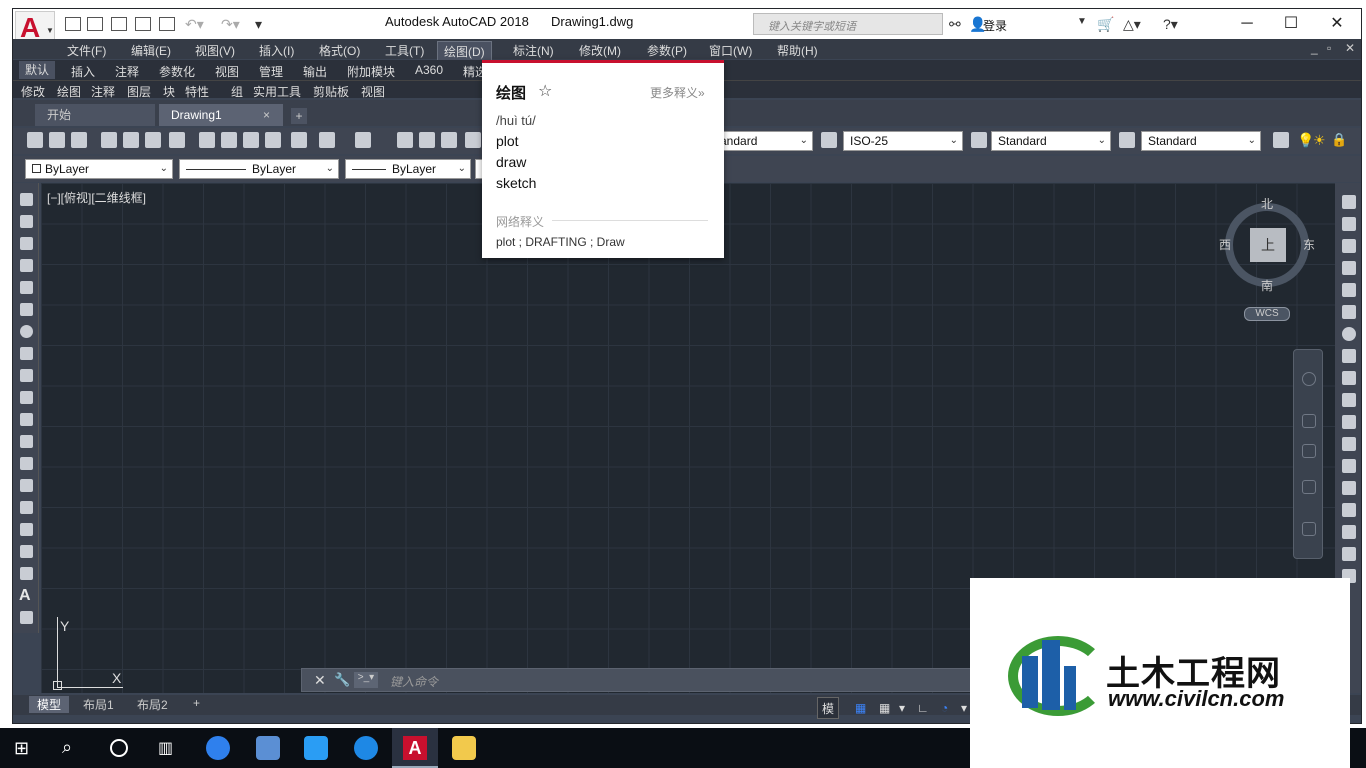 This screenshot has width=1366, height=768. I want to click on file-tab-start: 开始, so click(95, 115).